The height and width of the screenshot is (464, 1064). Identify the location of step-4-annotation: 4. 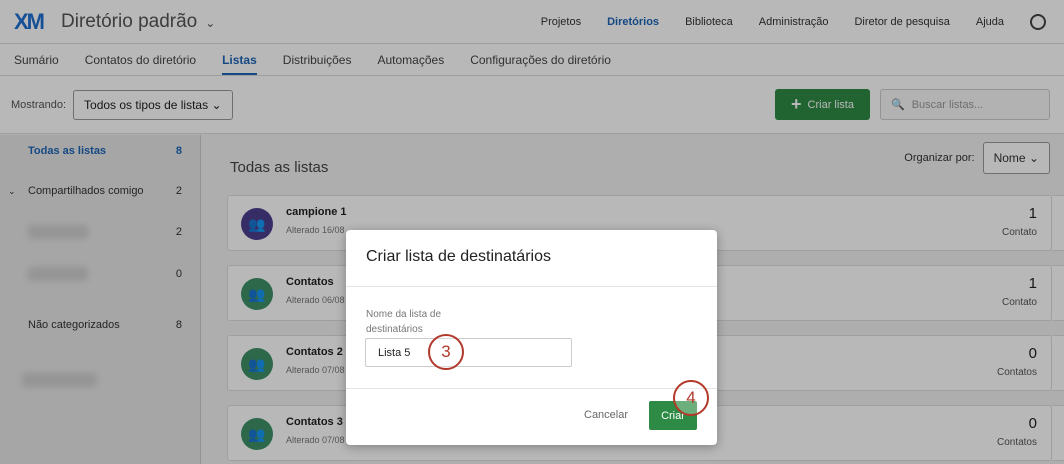
(691, 398).